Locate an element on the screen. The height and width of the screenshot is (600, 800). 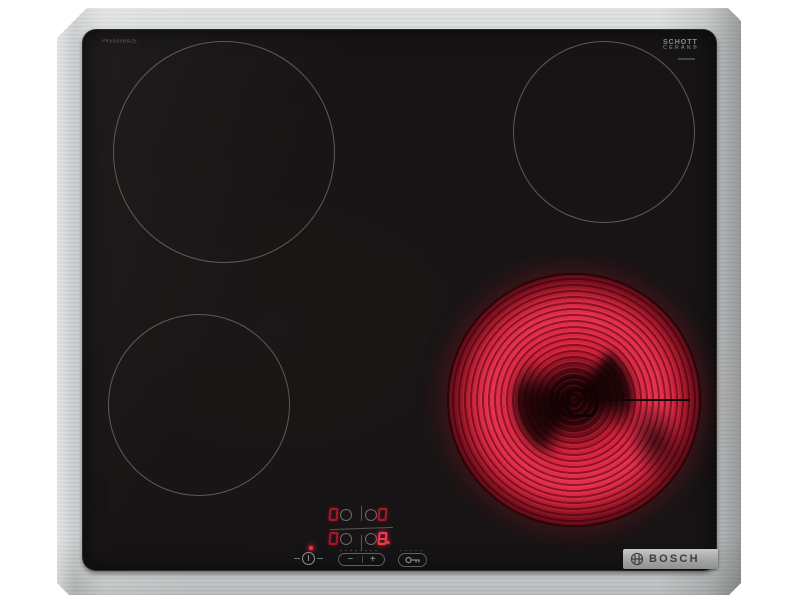
bosch-armature-icon is located at coordinates (637, 559).